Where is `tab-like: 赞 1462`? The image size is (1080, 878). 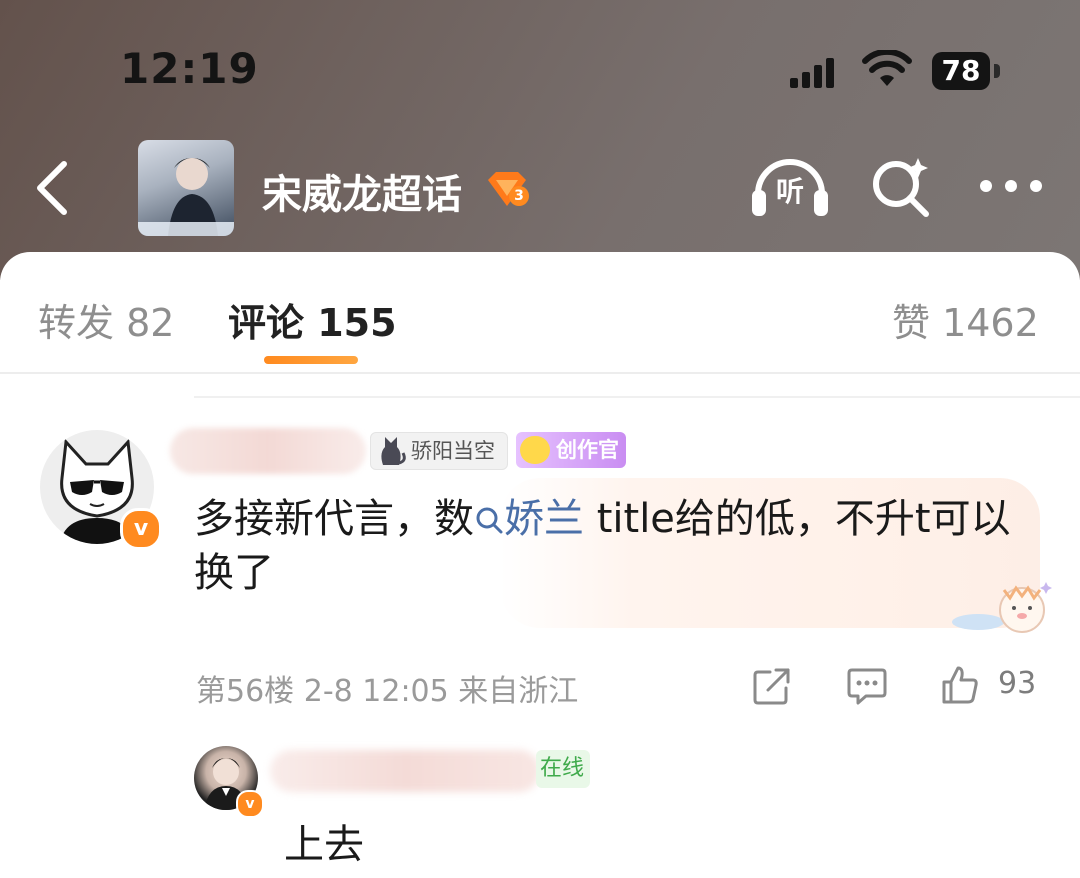 tab-like: 赞 1462 is located at coordinates (965, 319).